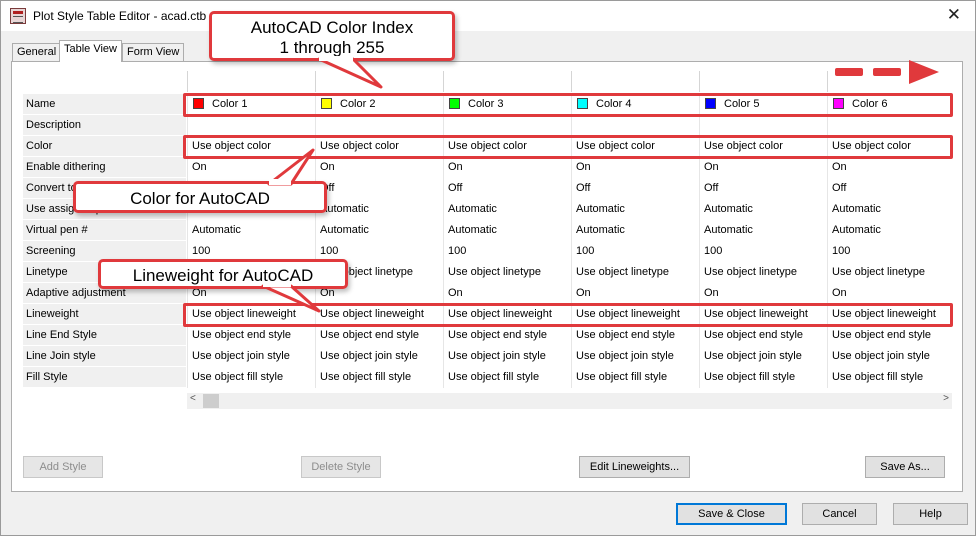  Describe the element at coordinates (887, 72) in the screenshot. I see `scroll-right-arrow-icon` at that location.